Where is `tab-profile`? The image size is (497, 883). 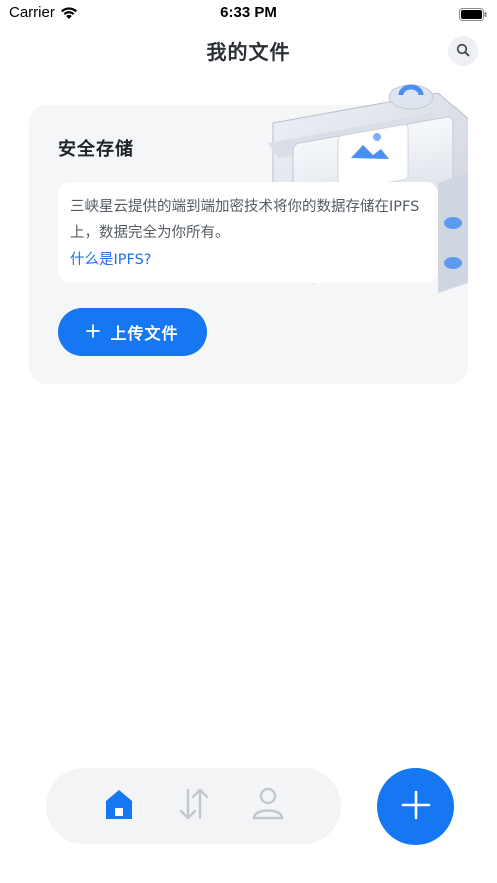 tab-profile is located at coordinates (268, 806).